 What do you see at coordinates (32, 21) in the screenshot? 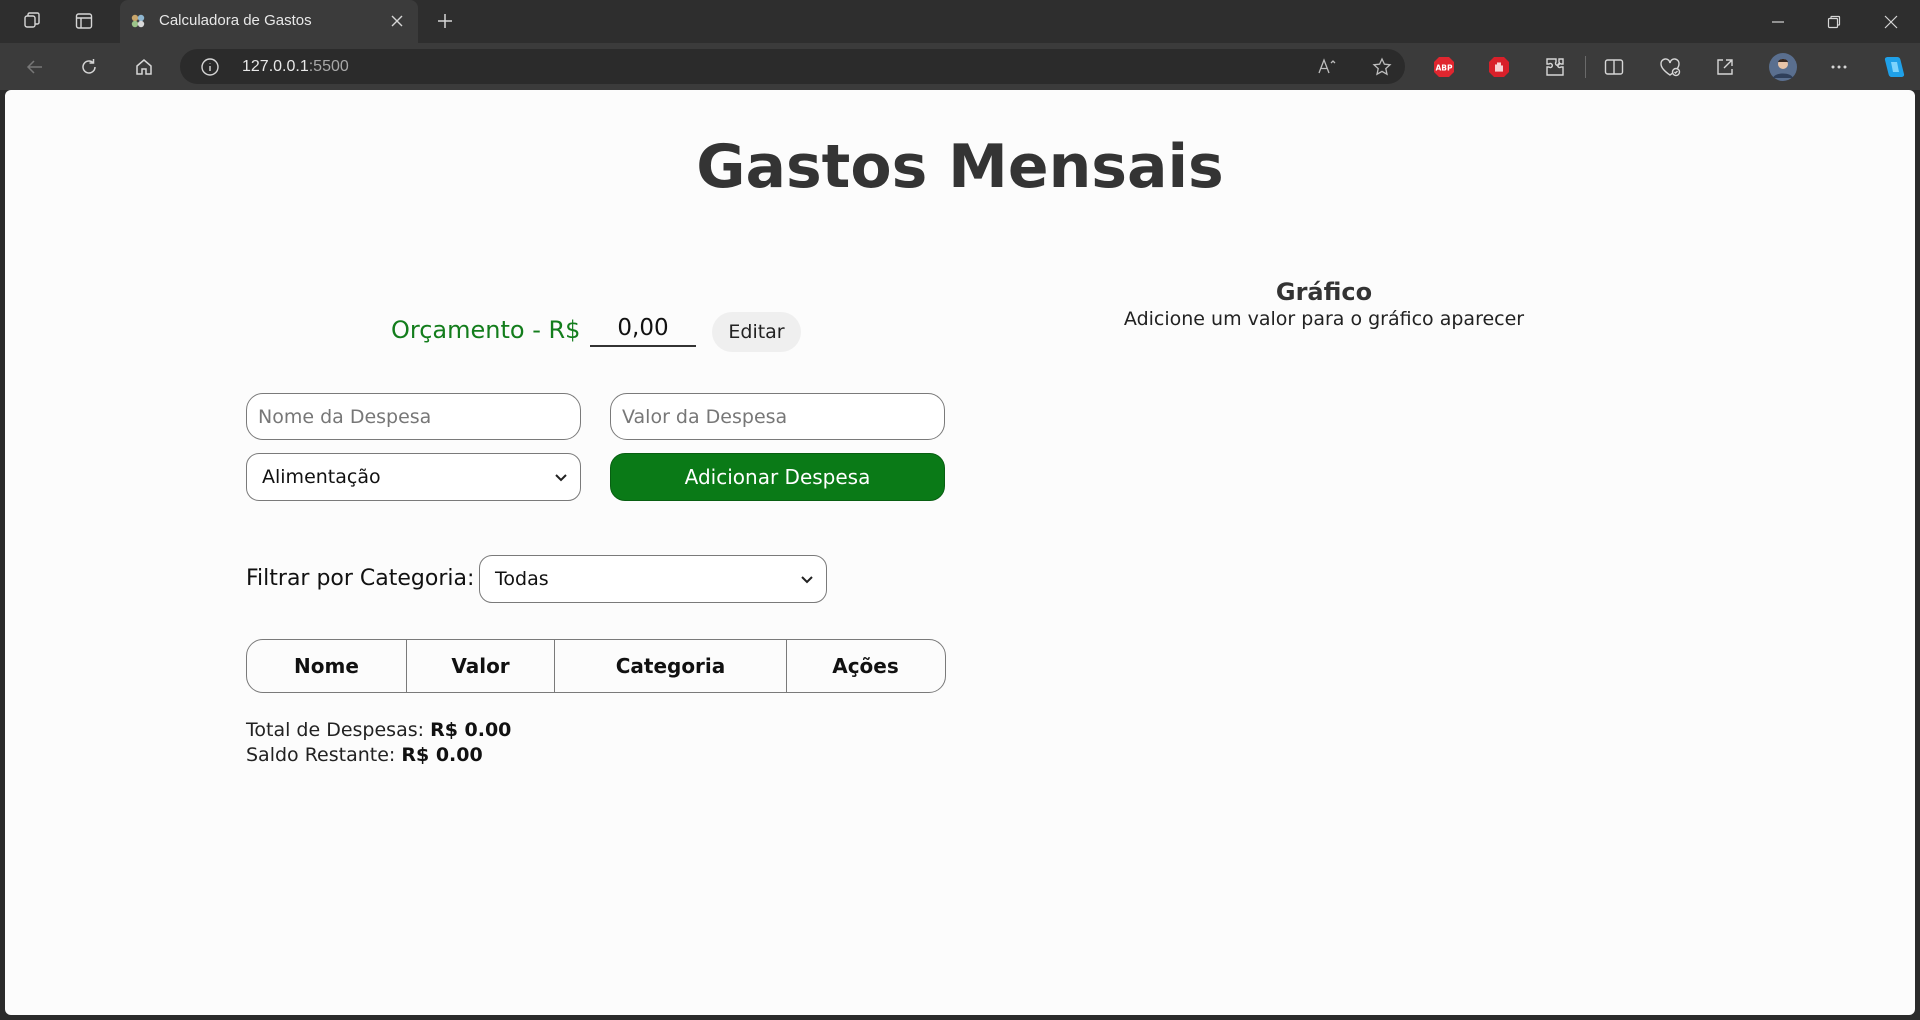
I see `workspaces-icon` at bounding box center [32, 21].